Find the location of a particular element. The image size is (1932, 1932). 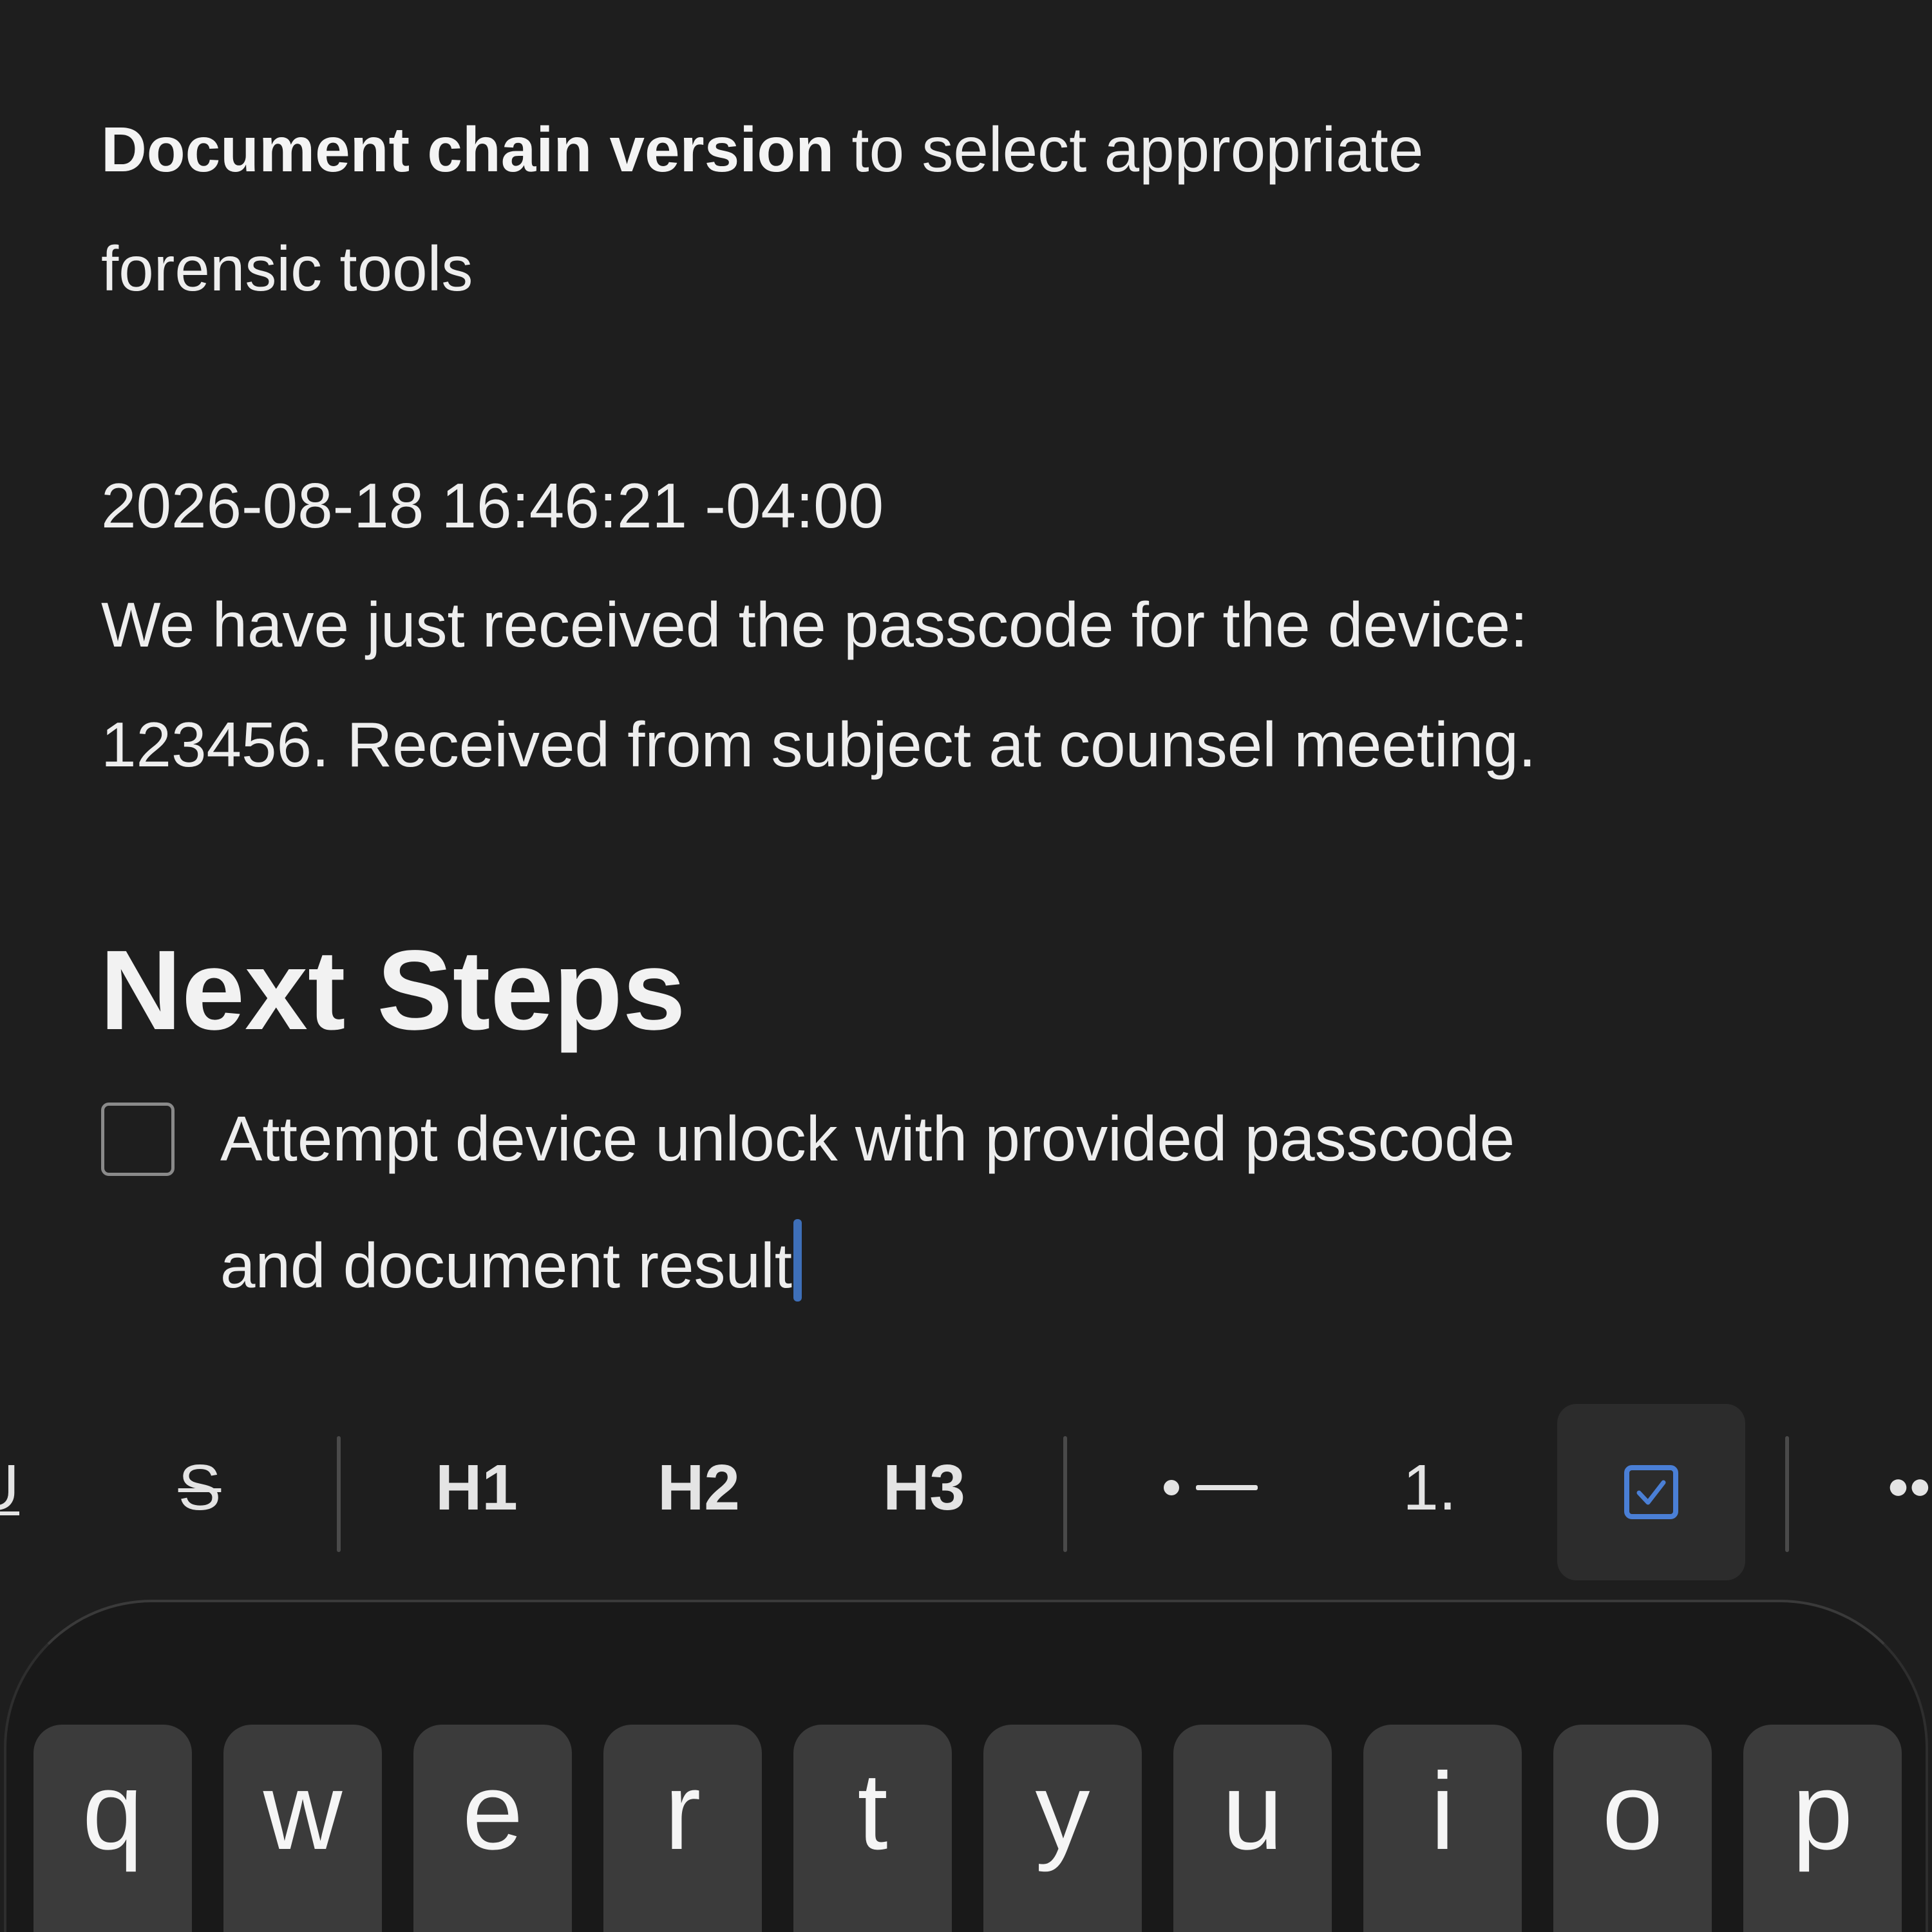

key-p: p is located at coordinates (1822, 1828).